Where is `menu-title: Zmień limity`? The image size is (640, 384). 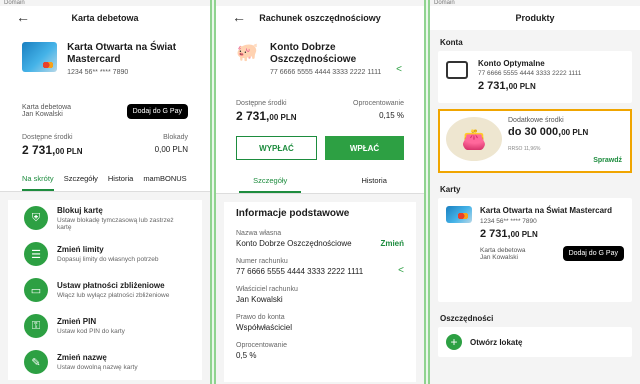
menu-title: Zmień limity is located at coordinates (80, 249).